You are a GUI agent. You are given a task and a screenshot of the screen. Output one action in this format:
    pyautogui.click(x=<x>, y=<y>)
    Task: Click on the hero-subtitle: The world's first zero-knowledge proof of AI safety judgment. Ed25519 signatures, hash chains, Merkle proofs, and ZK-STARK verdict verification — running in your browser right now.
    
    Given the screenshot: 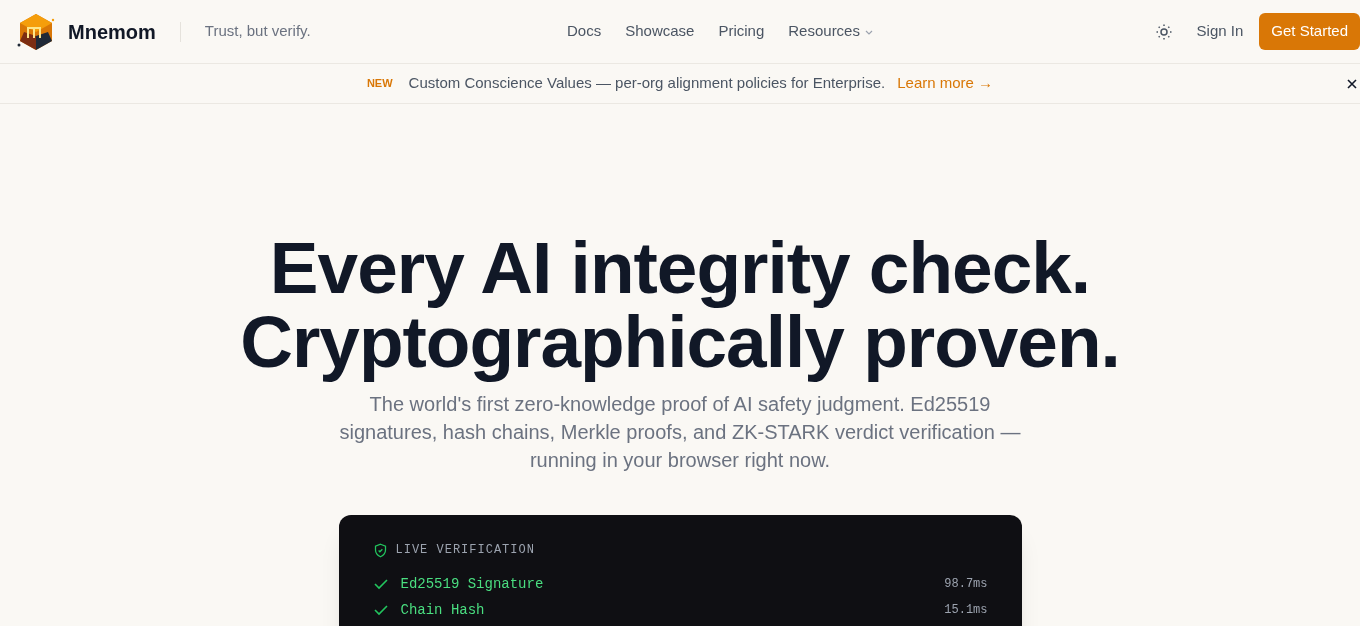 What is the action you would take?
    pyautogui.click(x=680, y=432)
    